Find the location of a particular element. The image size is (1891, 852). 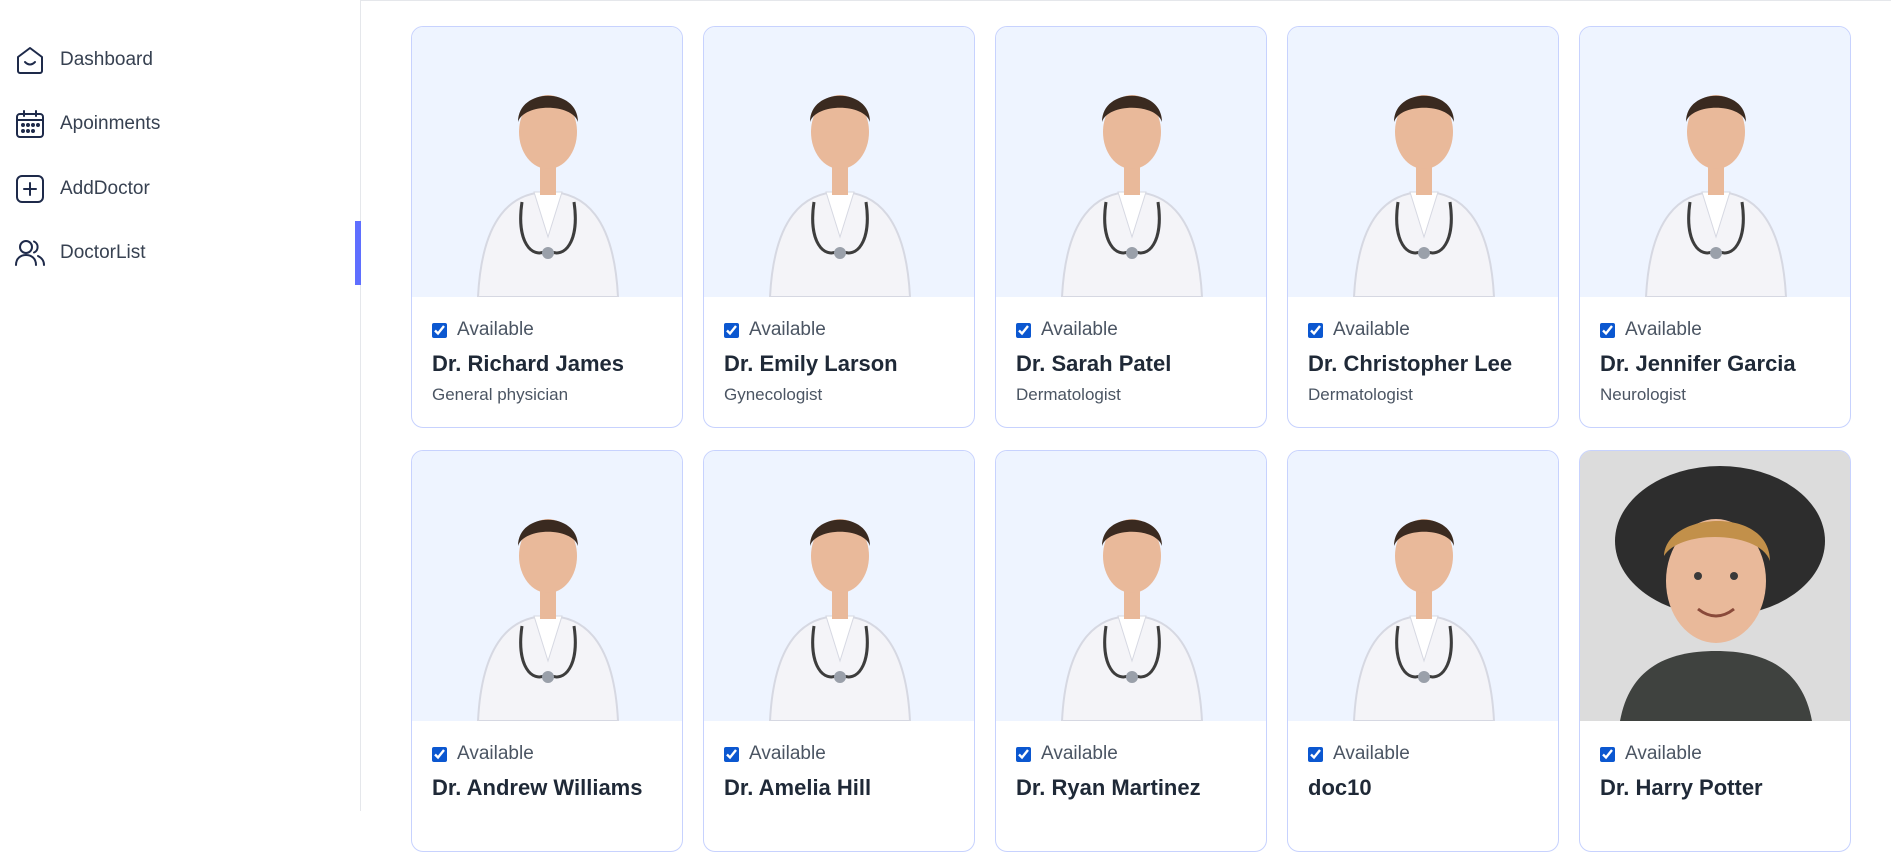

doctor-info: Available Dr. Harry Potter is located at coordinates (1715, 761).